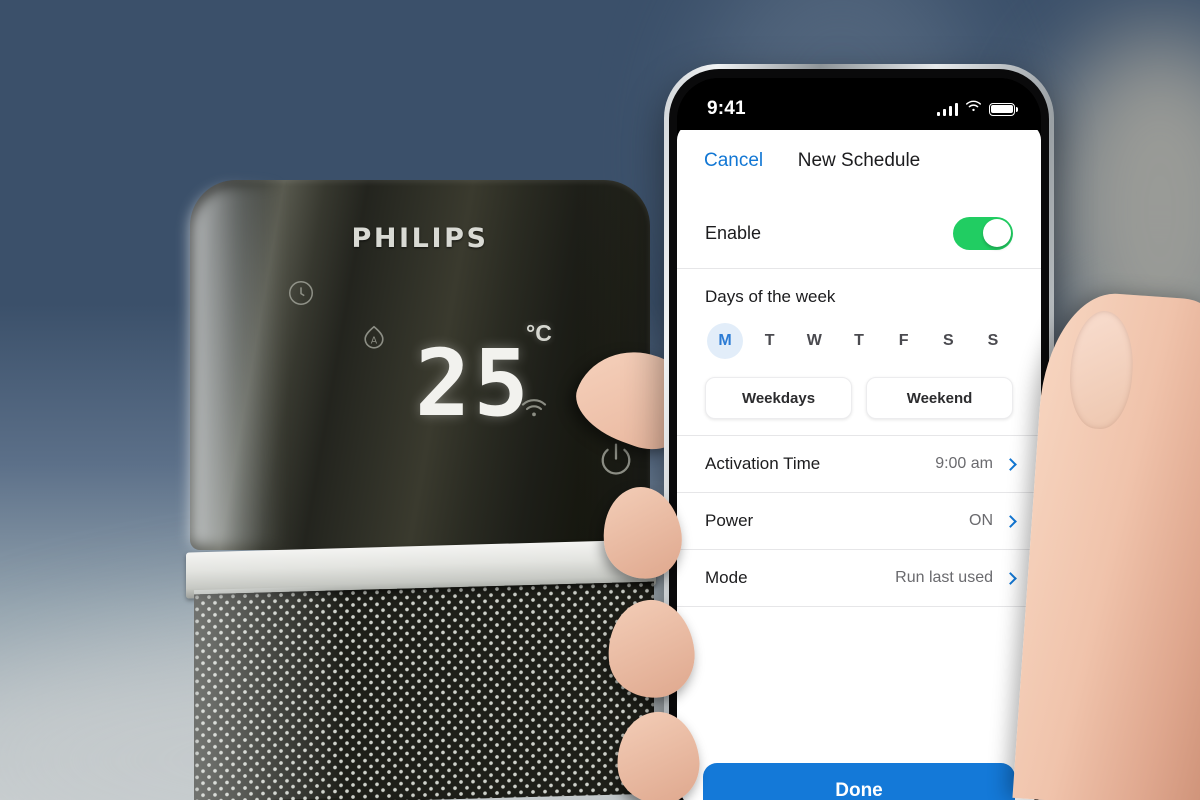 Image resolution: width=1200 pixels, height=800 pixels. What do you see at coordinates (725, 341) in the screenshot?
I see `day-pill-monday: M` at bounding box center [725, 341].